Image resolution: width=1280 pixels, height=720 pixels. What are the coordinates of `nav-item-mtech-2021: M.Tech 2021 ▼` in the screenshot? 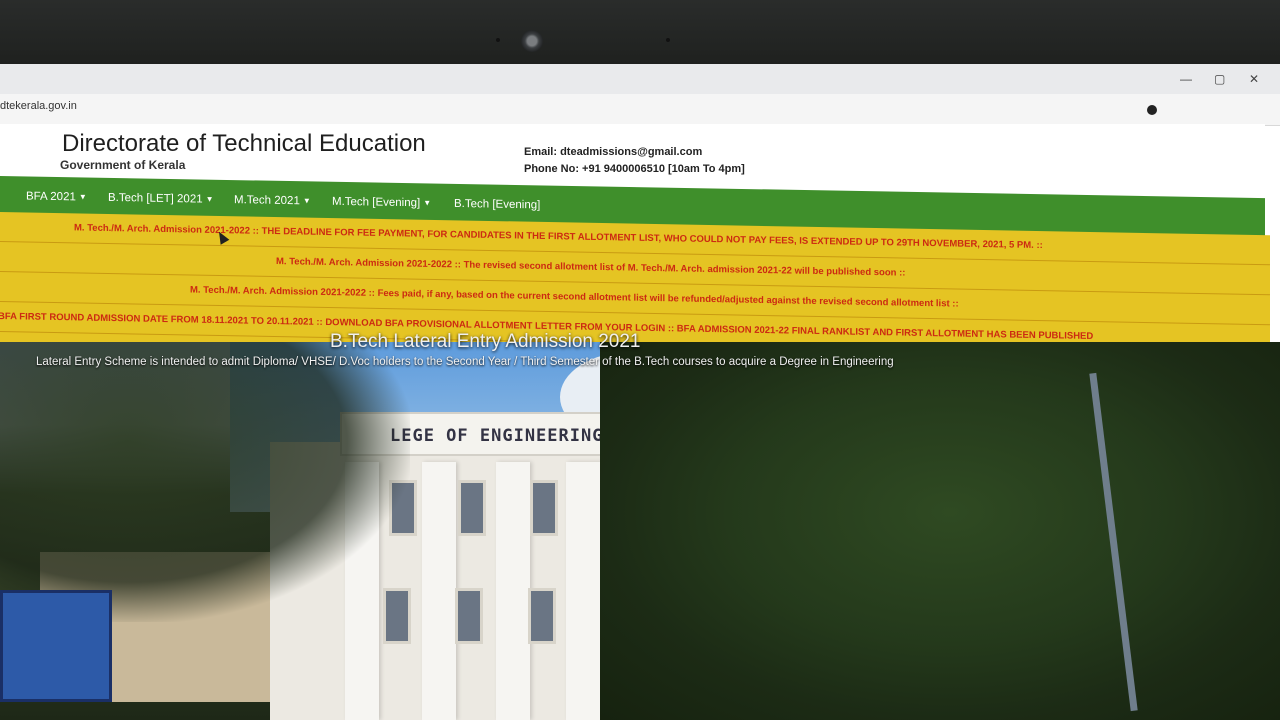 It's located at (272, 200).